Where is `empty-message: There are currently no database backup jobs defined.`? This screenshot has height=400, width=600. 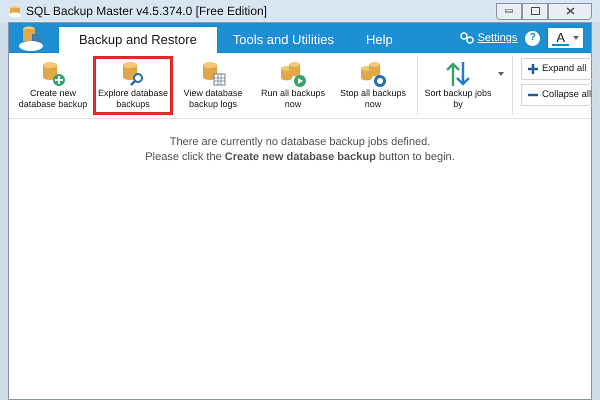
empty-message: There are currently no database backup jobs defined. is located at coordinates (300, 142).